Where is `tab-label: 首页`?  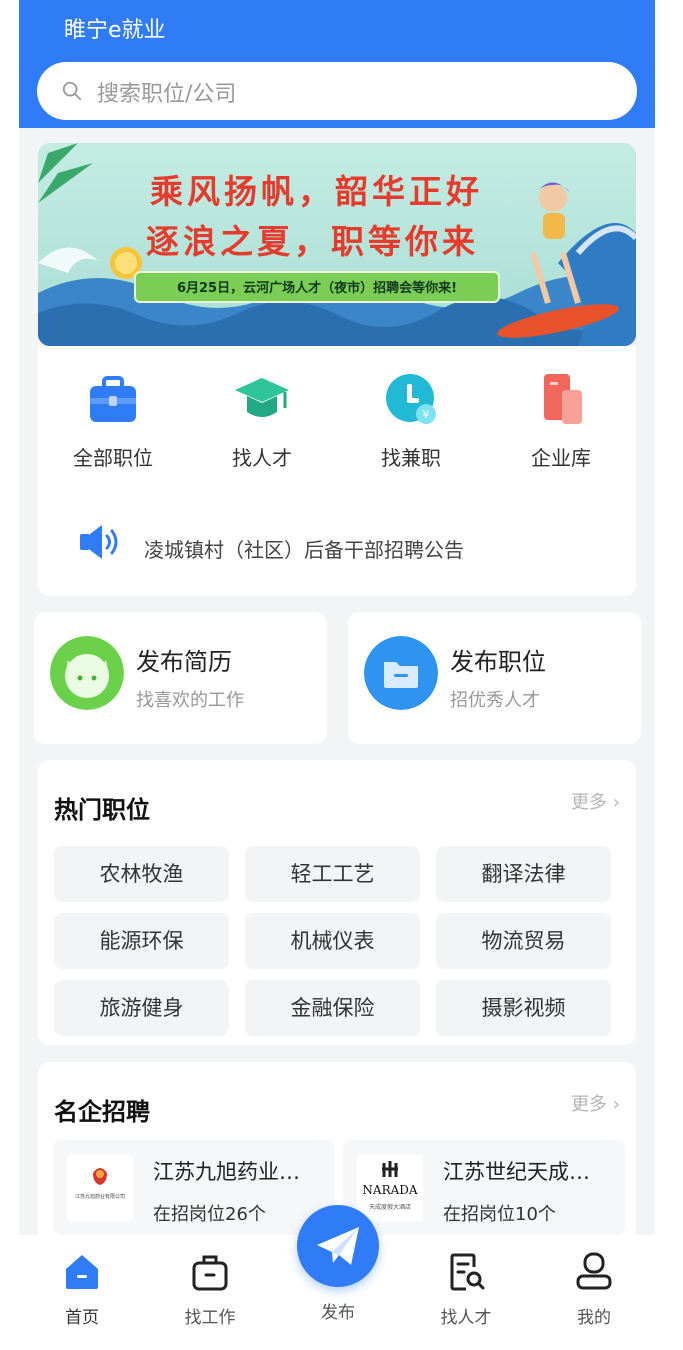 tab-label: 首页 is located at coordinates (82, 1318).